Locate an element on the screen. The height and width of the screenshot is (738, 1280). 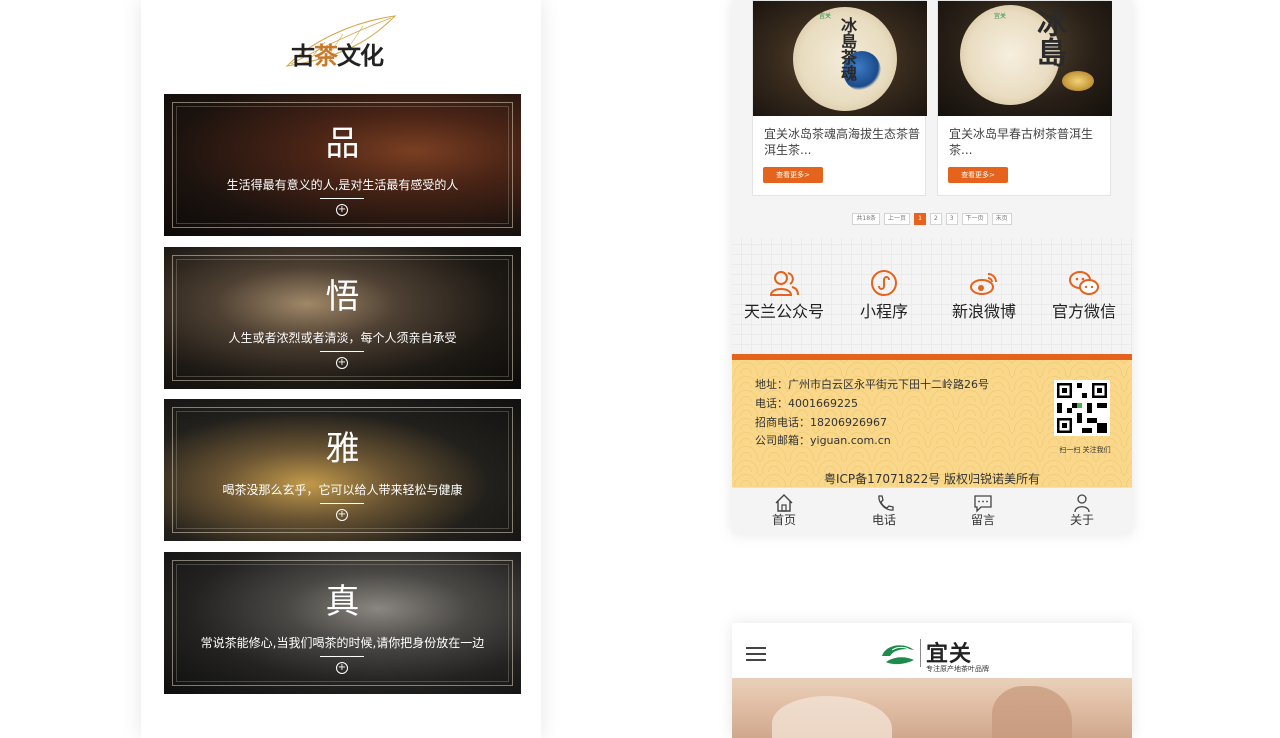
contact-email: 公司邮箱：yiguan.com.cn is located at coordinates (823, 440).